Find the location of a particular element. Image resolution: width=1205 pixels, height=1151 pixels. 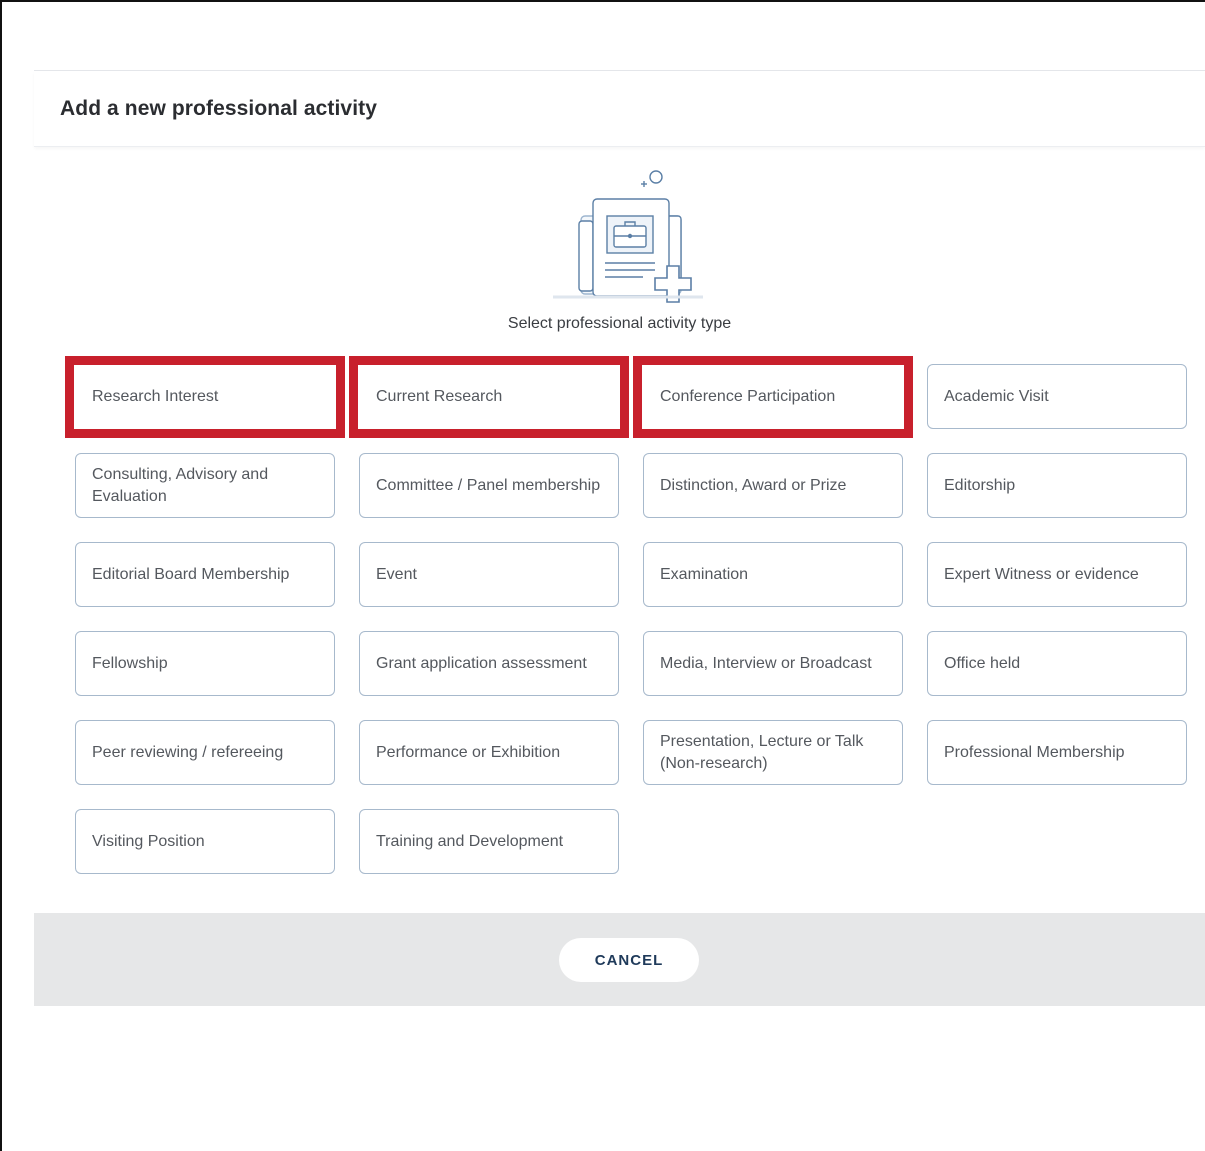

activity-type-tile: Editorial Board Membership is located at coordinates (205, 574).